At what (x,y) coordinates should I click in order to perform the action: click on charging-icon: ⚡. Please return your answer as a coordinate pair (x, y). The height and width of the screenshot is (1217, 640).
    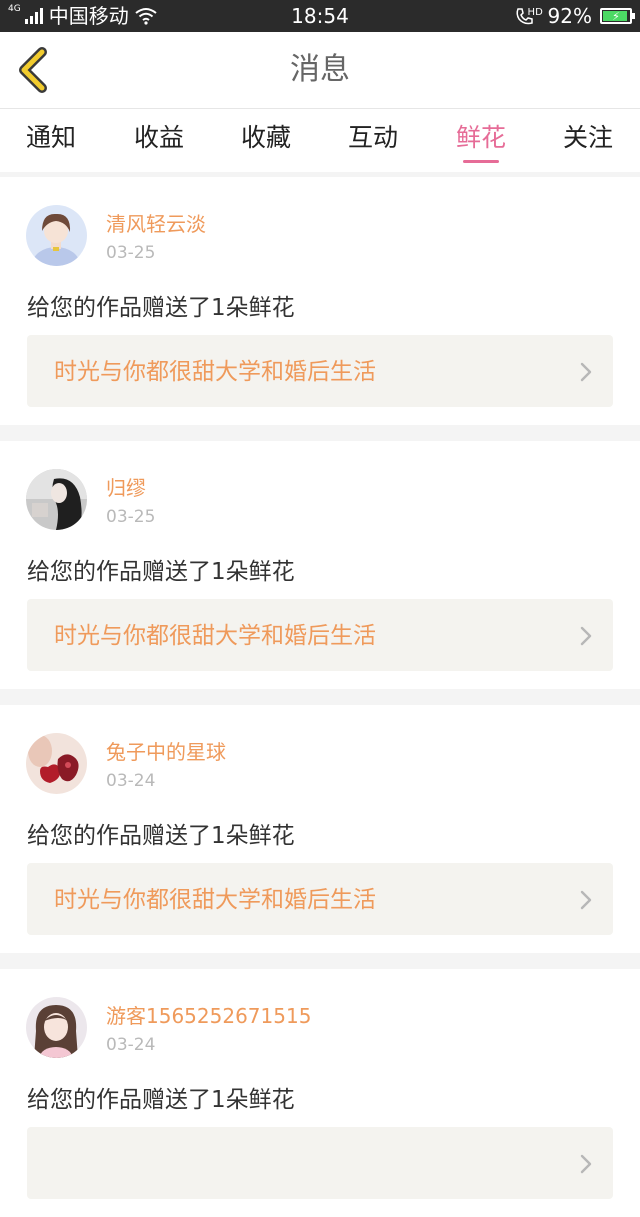
    Looking at the image, I should click on (616, 16).